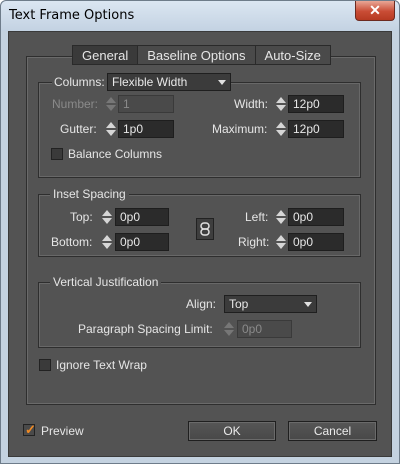 The height and width of the screenshot is (464, 400). I want to click on columns-type-select: Flexible Width, so click(169, 82).